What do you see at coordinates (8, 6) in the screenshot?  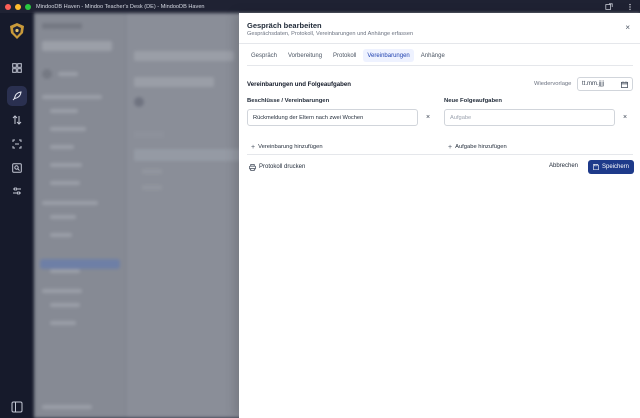 I see `close-window-button` at bounding box center [8, 6].